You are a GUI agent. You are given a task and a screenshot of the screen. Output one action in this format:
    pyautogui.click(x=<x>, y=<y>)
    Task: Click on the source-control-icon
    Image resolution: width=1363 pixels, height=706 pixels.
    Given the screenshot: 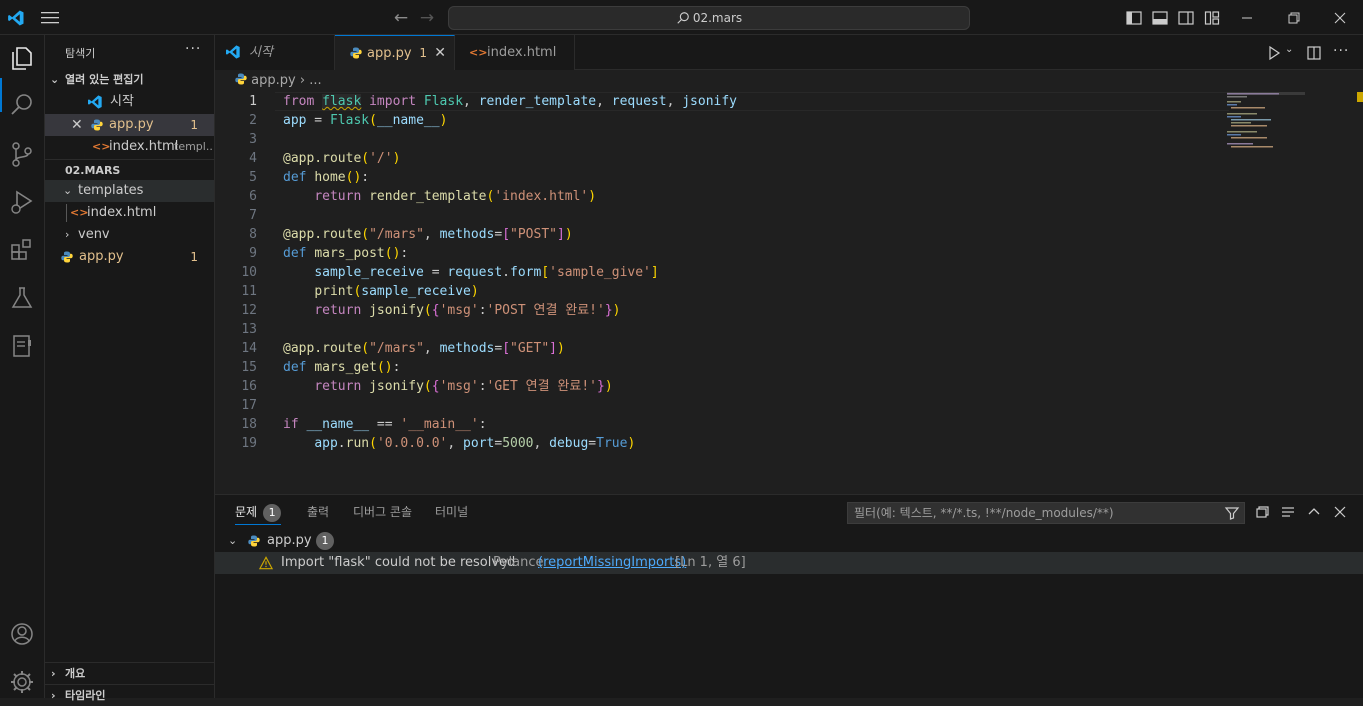 What is the action you would take?
    pyautogui.click(x=22, y=154)
    